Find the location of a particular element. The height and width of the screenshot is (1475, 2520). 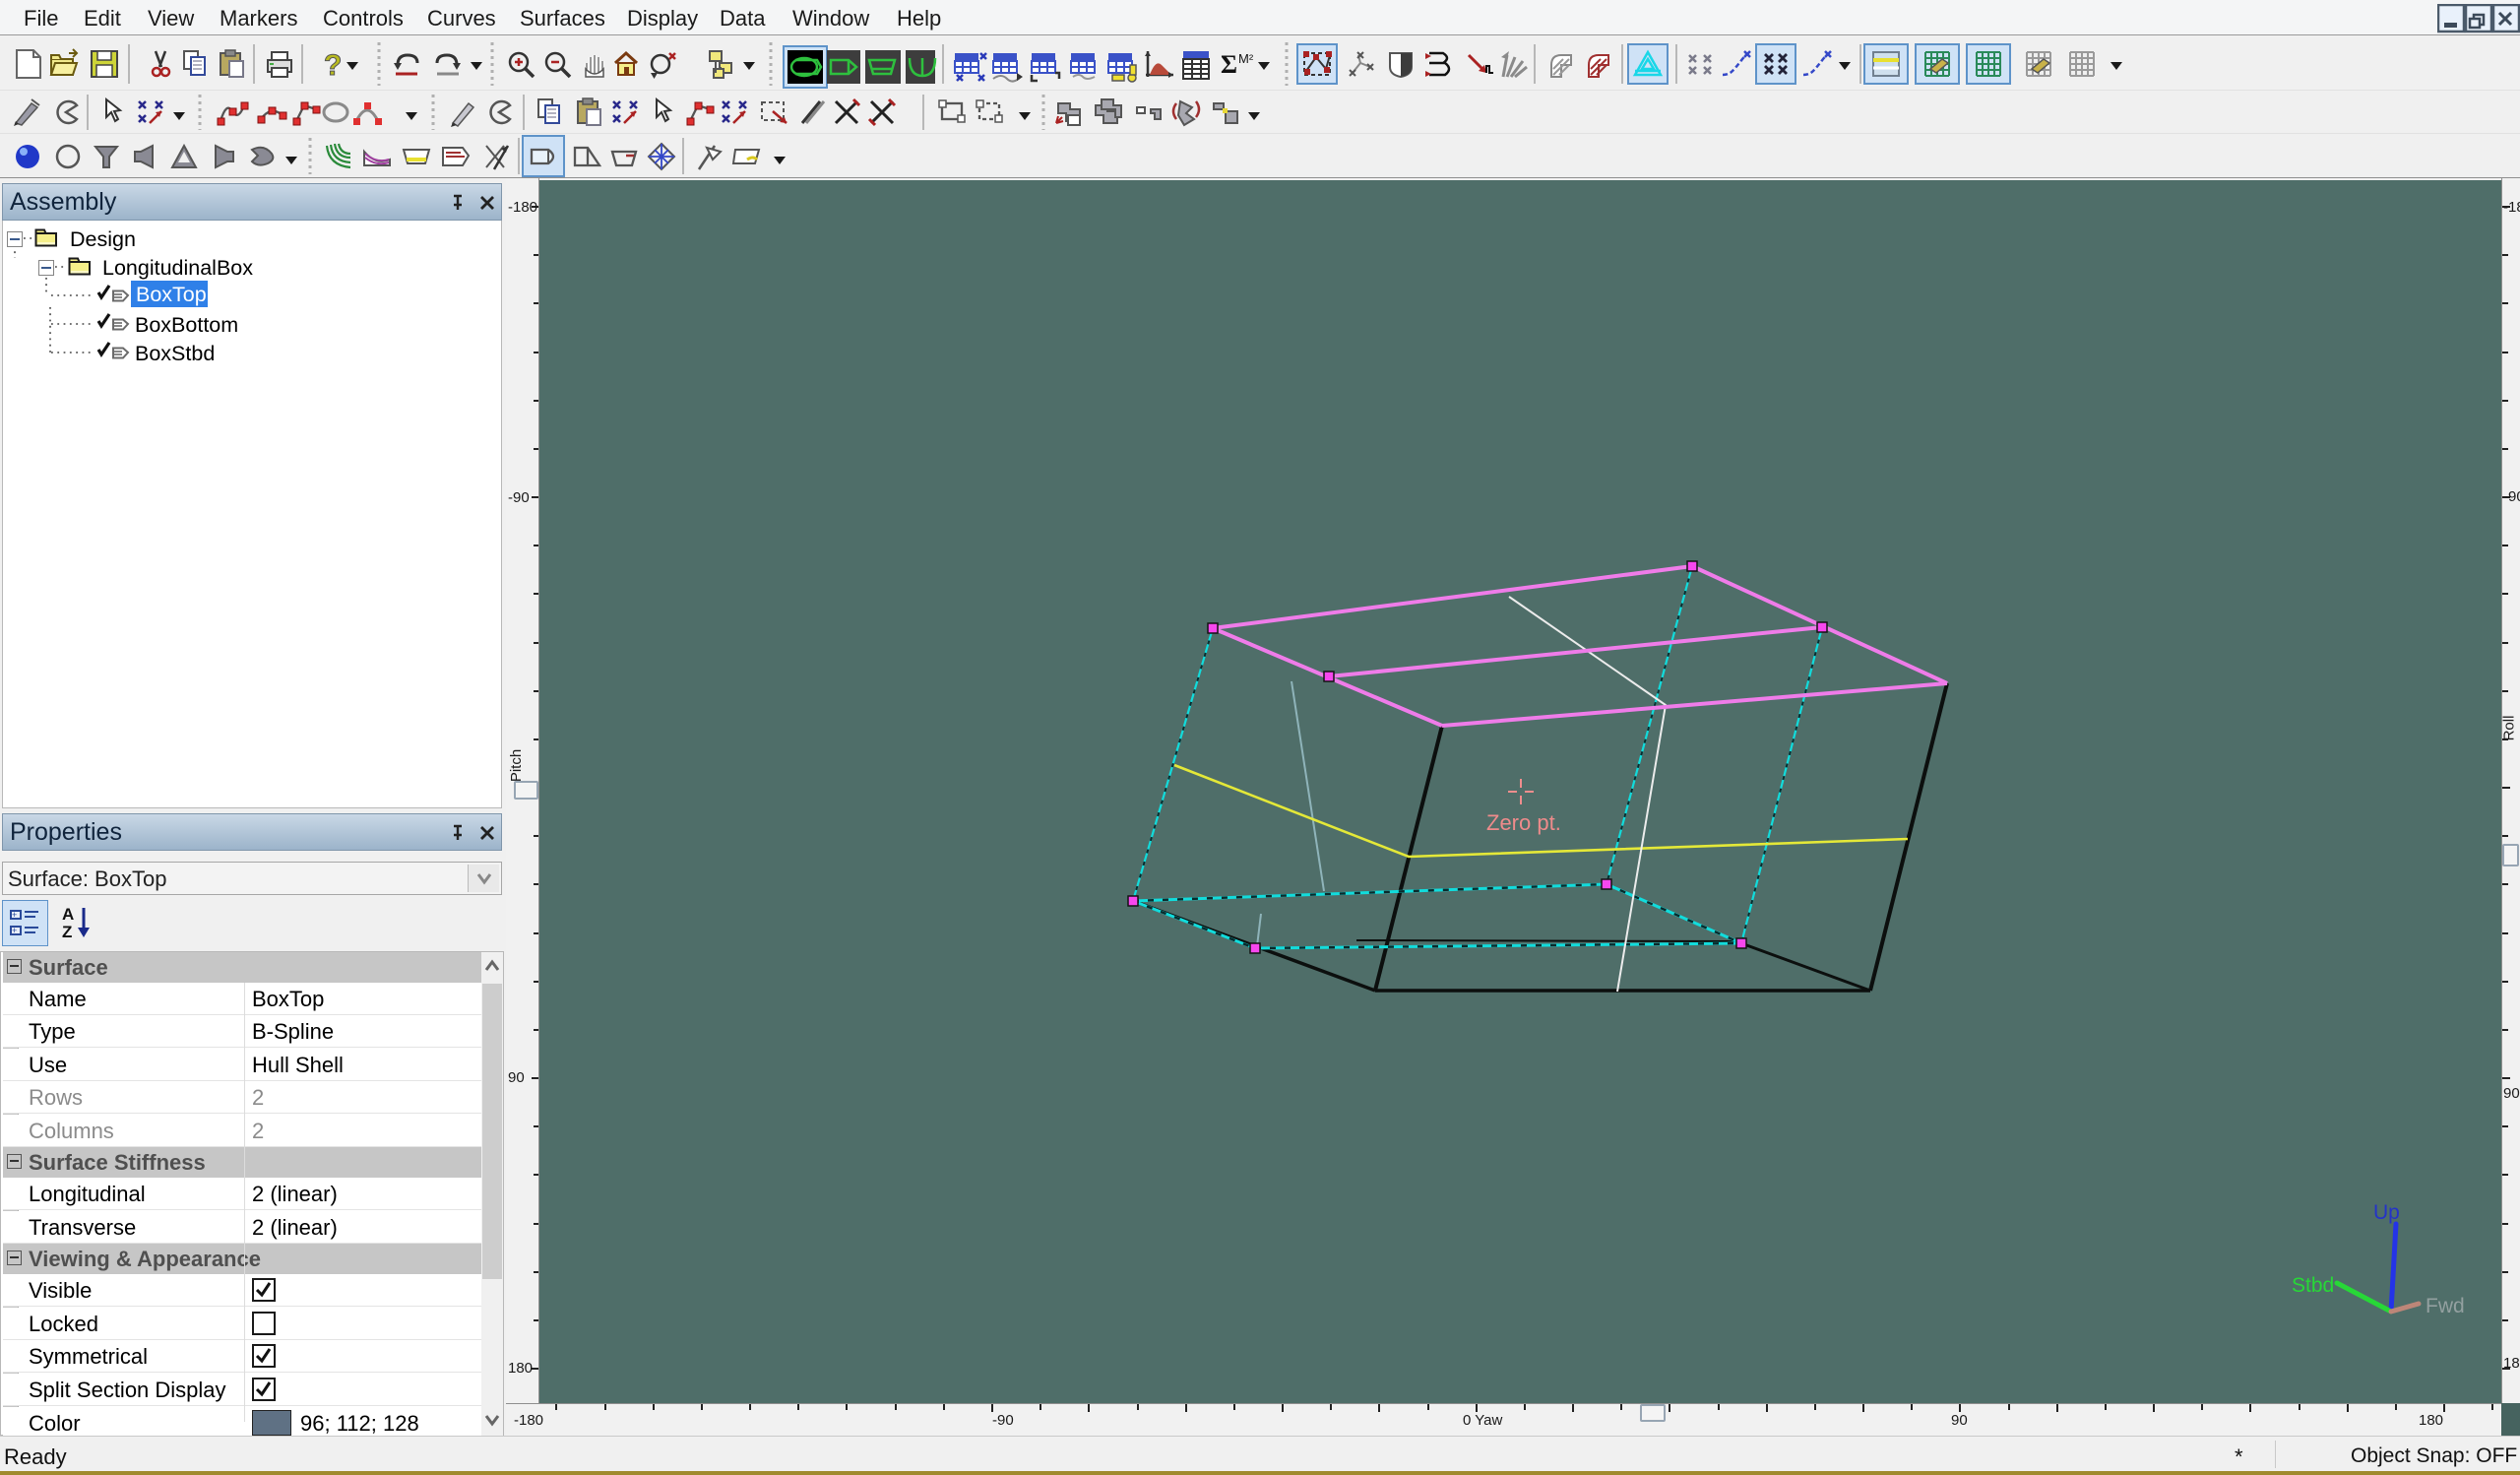

svg-text: M² is located at coordinates (1246, 58).